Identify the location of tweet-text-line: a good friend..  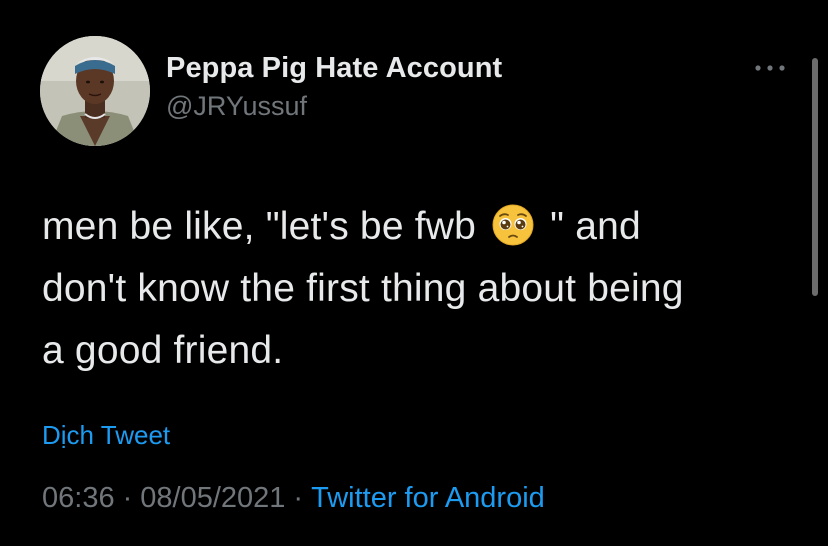
(163, 350).